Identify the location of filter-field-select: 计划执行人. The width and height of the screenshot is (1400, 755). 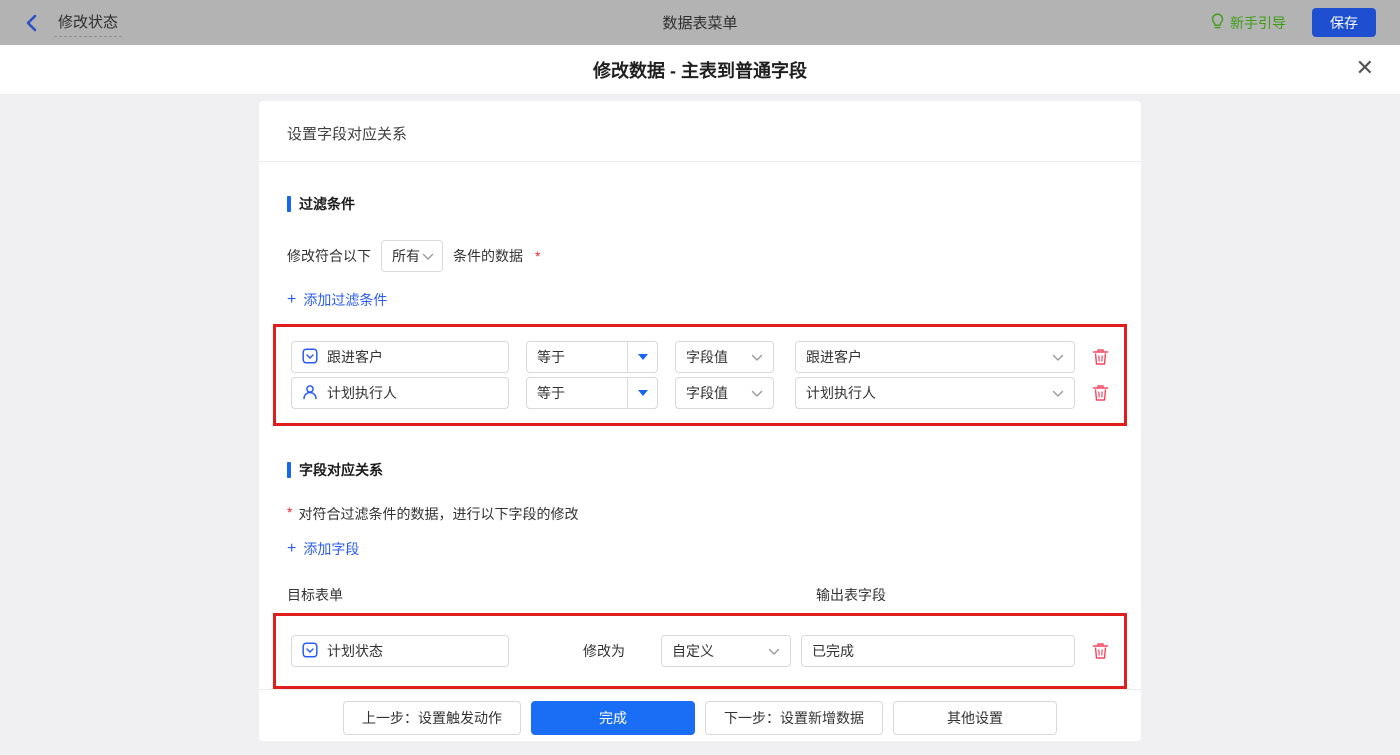
(400, 393).